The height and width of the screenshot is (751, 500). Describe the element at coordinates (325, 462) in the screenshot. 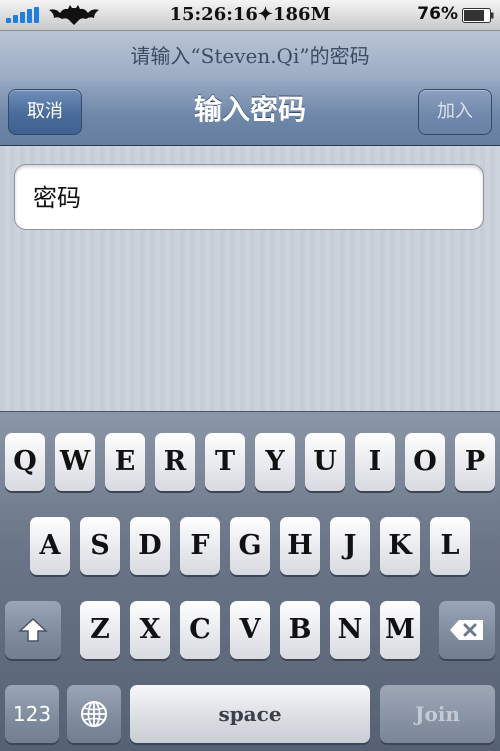

I see `key-u: U` at that location.